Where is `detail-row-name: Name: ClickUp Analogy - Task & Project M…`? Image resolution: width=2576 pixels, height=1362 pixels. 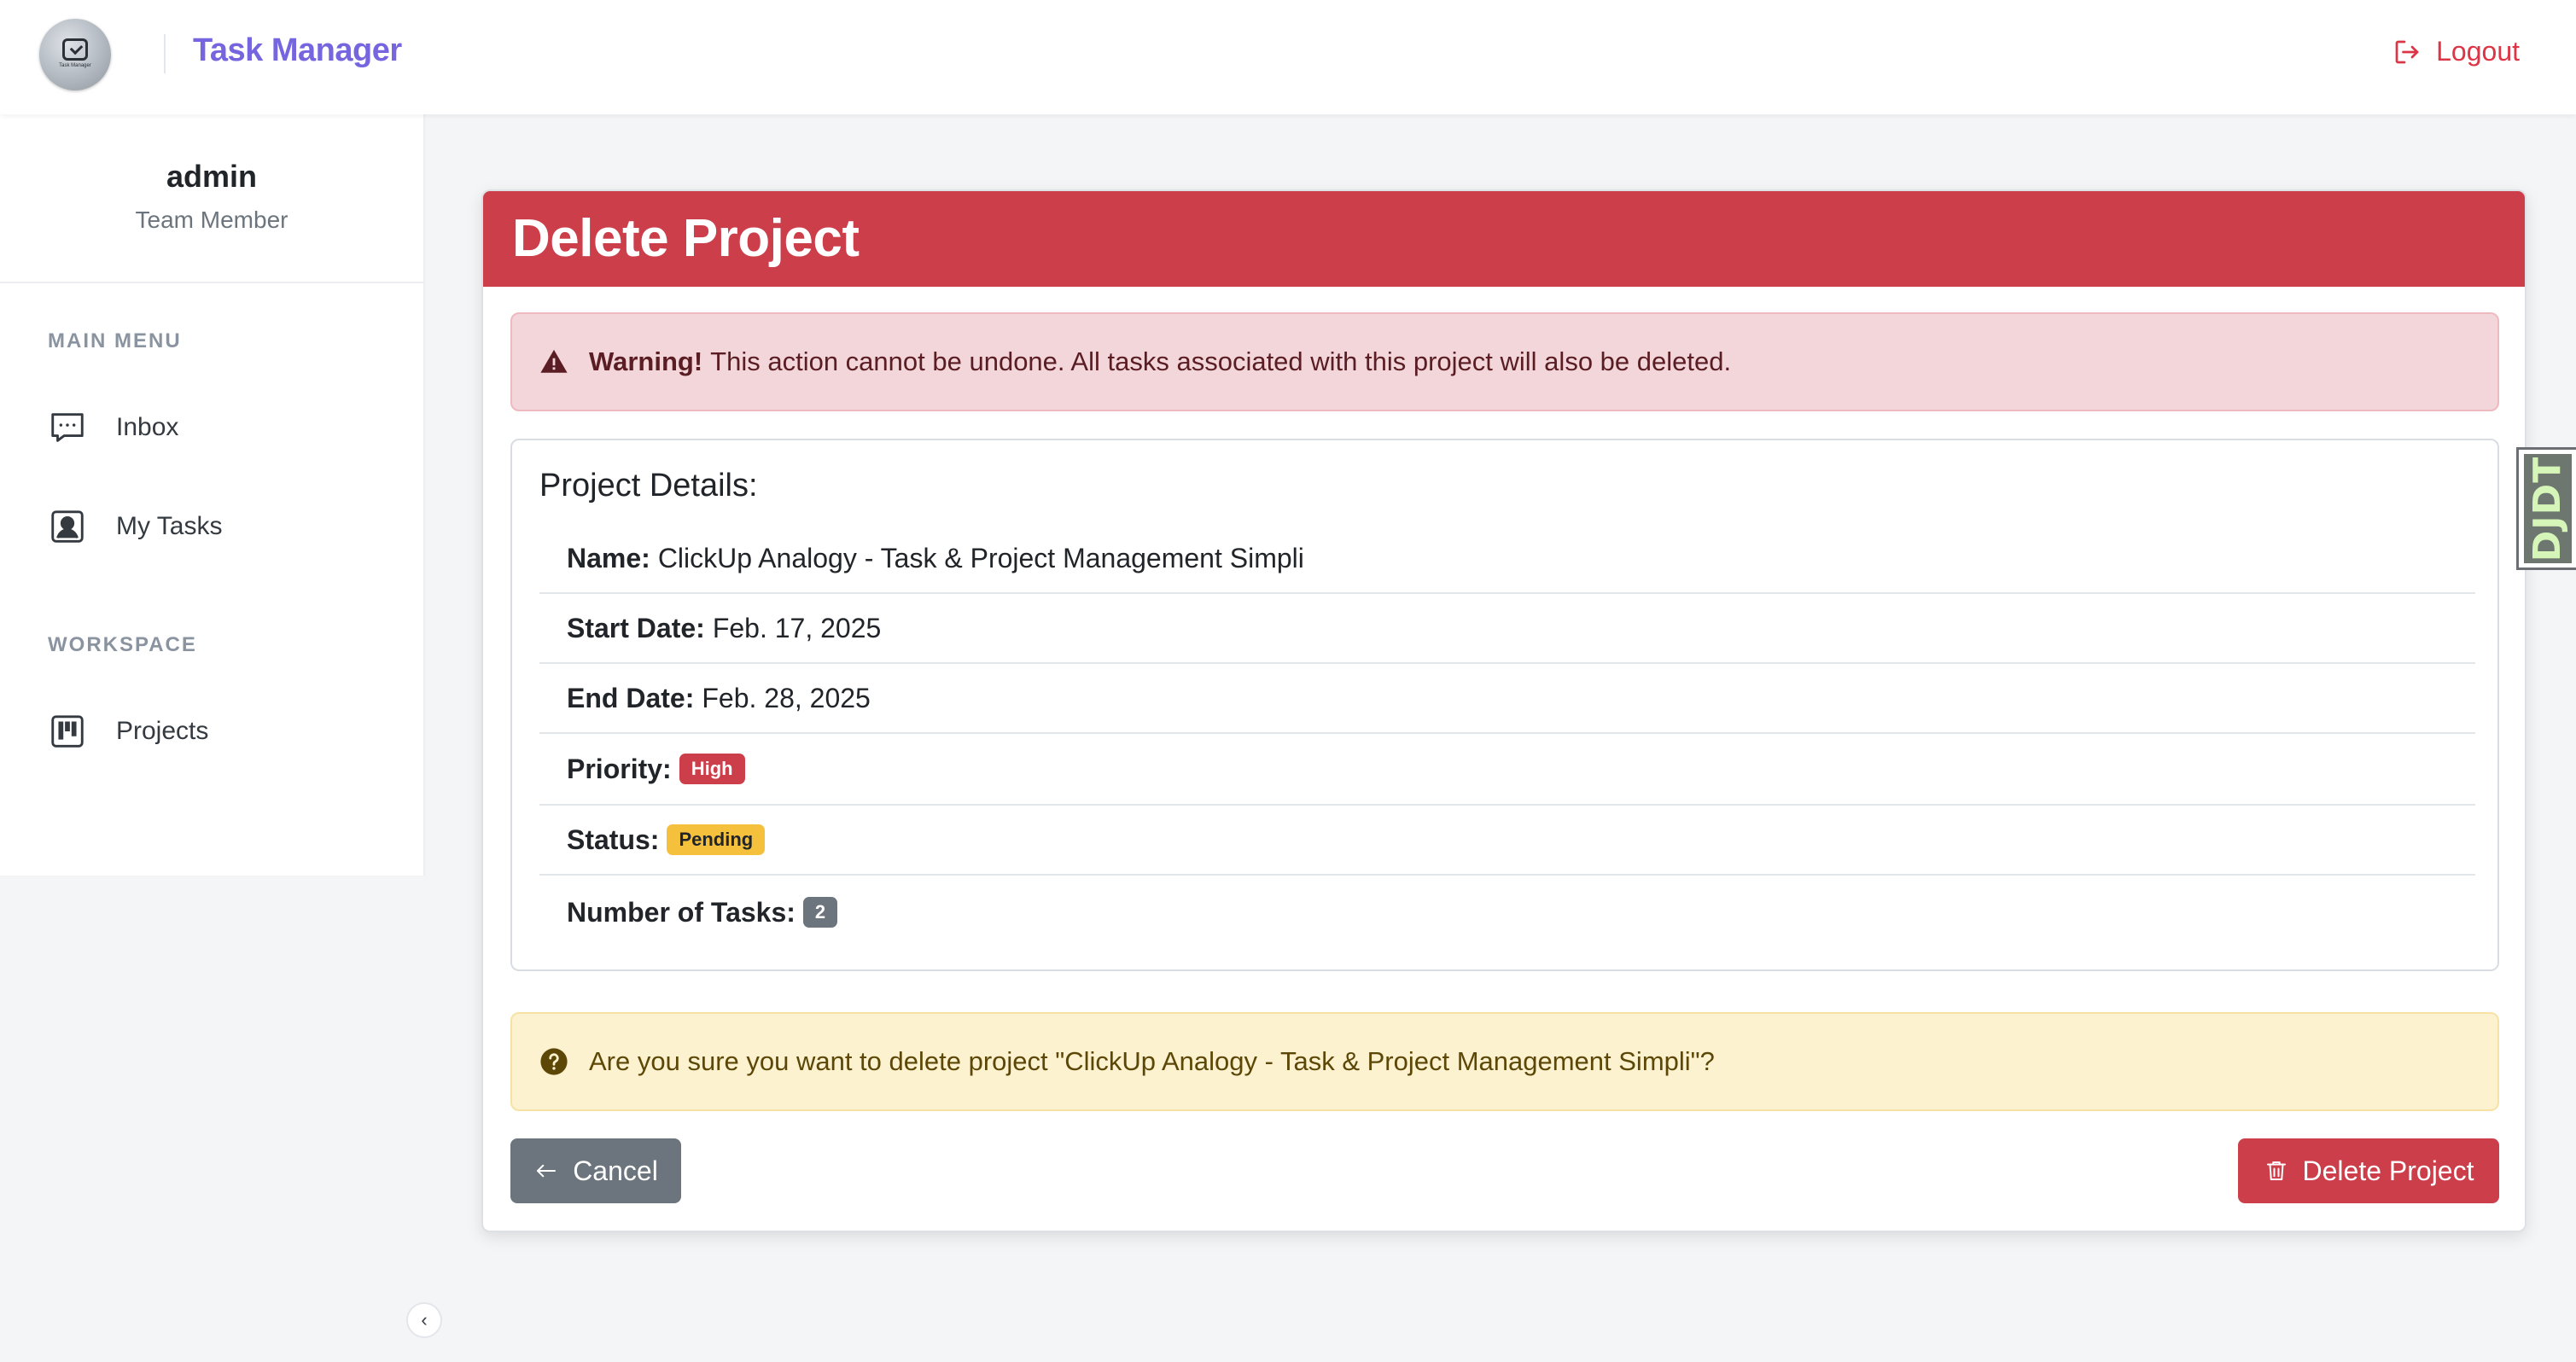 detail-row-name: Name: ClickUp Analogy - Task & Project M… is located at coordinates (1507, 559).